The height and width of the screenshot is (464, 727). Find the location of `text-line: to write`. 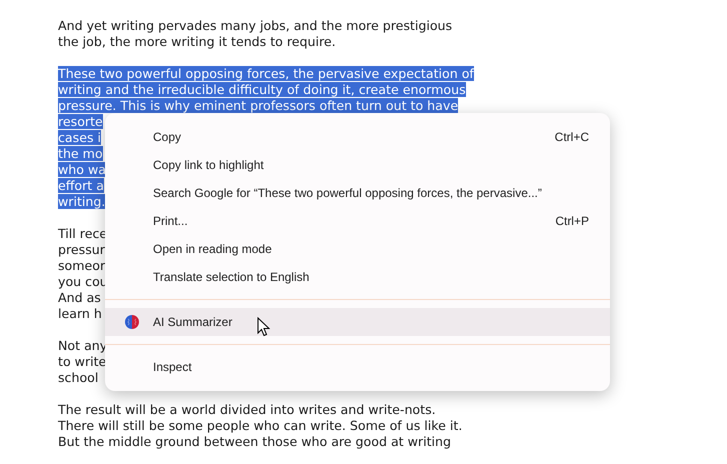

text-line: to write is located at coordinates (82, 361).